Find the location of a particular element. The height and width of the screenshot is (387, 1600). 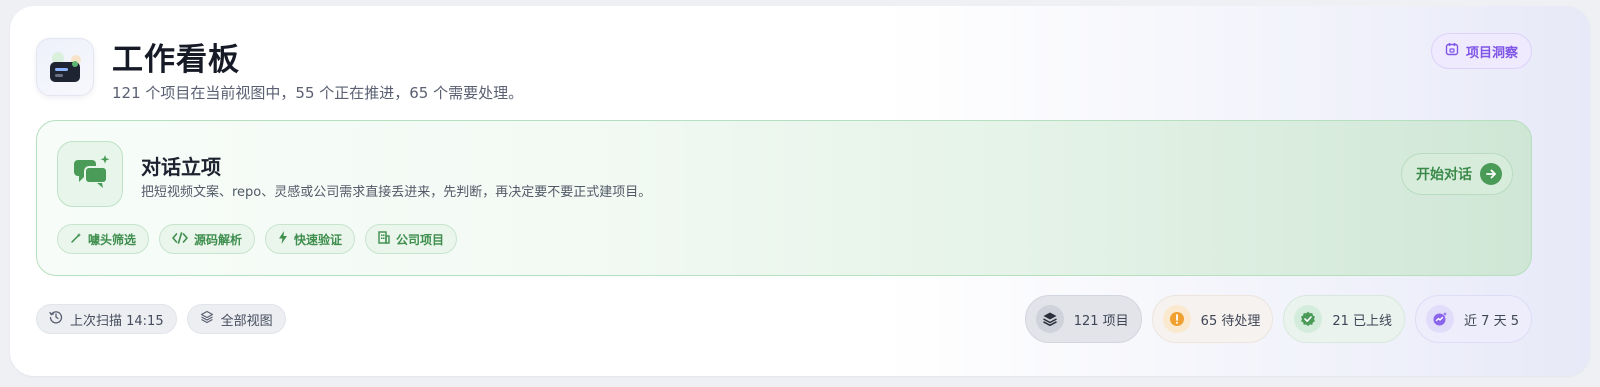

stats-bar: 121 项目 65 待处理 21 已上线 近 7 天 5 is located at coordinates (1278, 319).